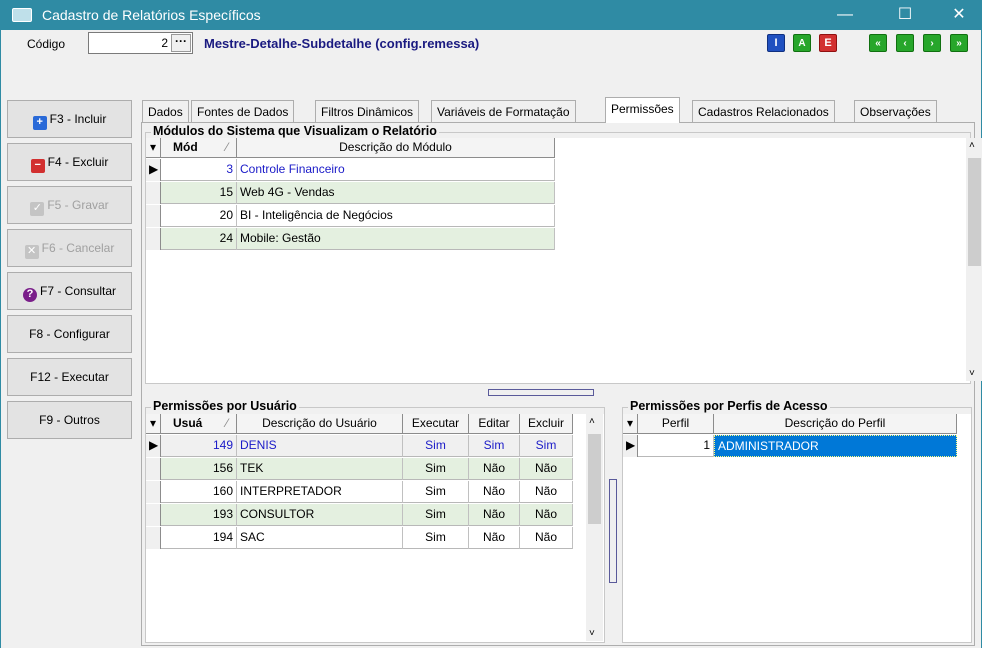 The height and width of the screenshot is (648, 982). What do you see at coordinates (491, 15) in the screenshot?
I see `title-bar: Cadastro de Relatórios Específicos — ☐ ✕` at bounding box center [491, 15].